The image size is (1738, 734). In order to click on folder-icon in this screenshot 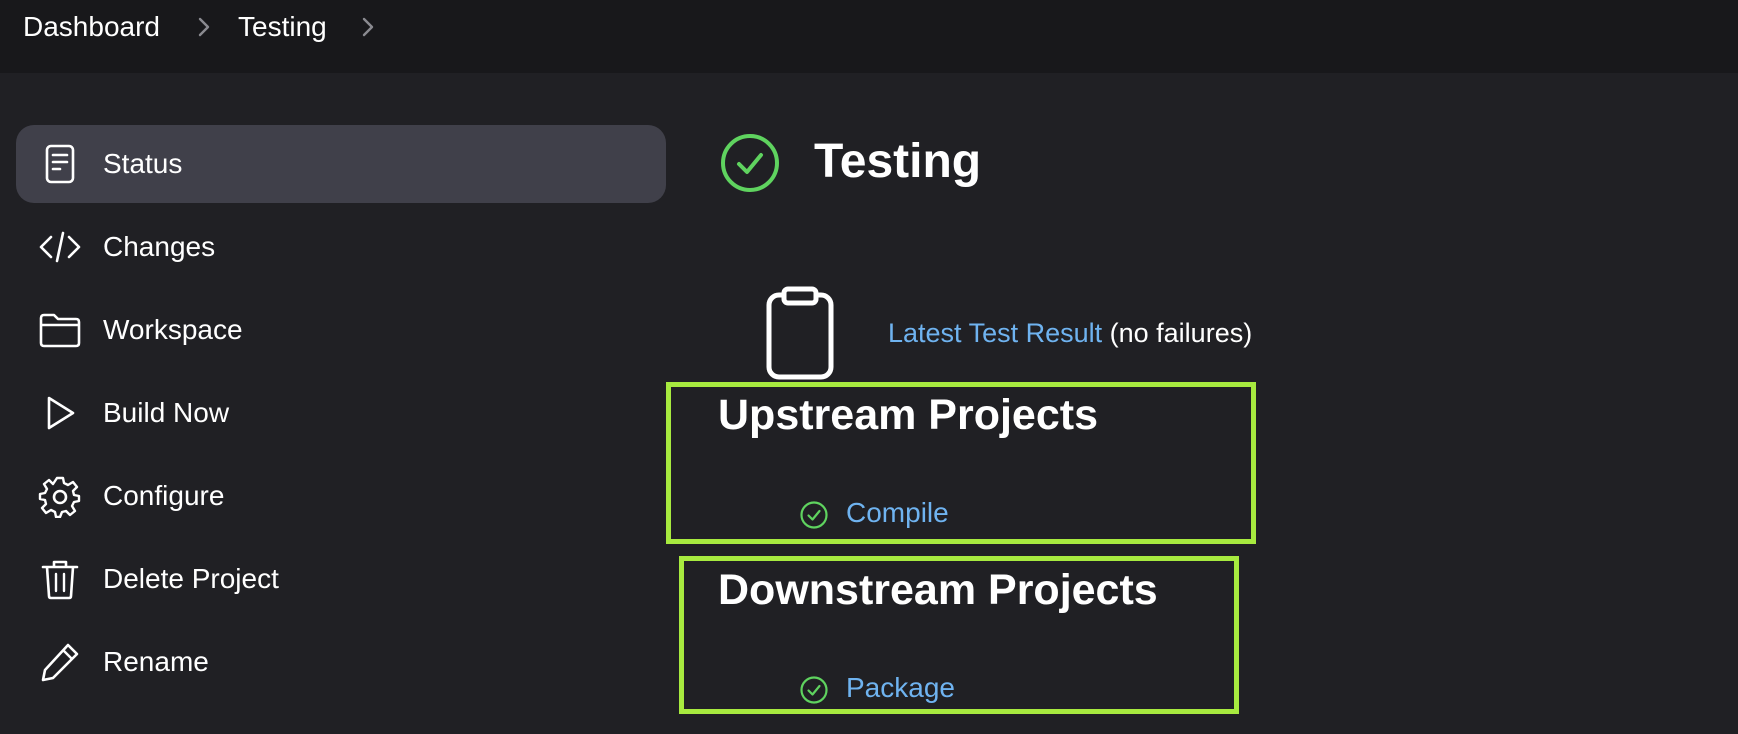, I will do `click(60, 330)`.